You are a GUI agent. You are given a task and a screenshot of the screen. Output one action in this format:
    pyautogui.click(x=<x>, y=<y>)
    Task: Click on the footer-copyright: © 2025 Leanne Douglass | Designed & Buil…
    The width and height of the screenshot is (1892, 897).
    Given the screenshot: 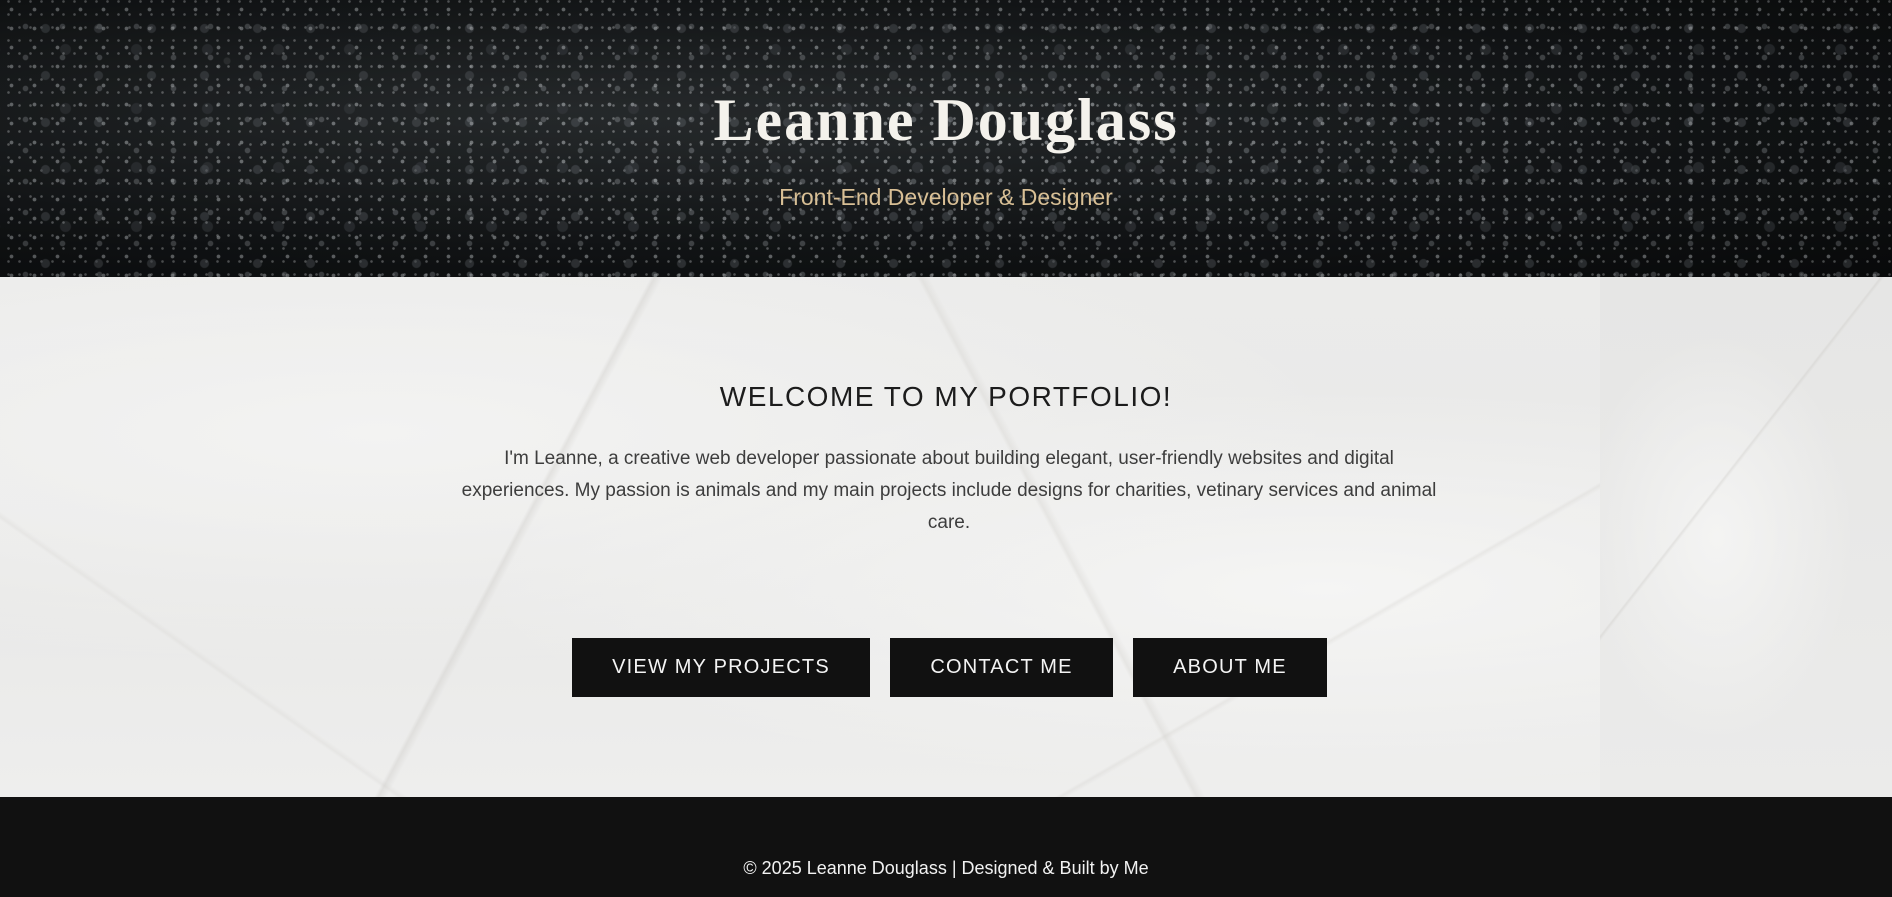 What is the action you would take?
    pyautogui.click(x=946, y=868)
    